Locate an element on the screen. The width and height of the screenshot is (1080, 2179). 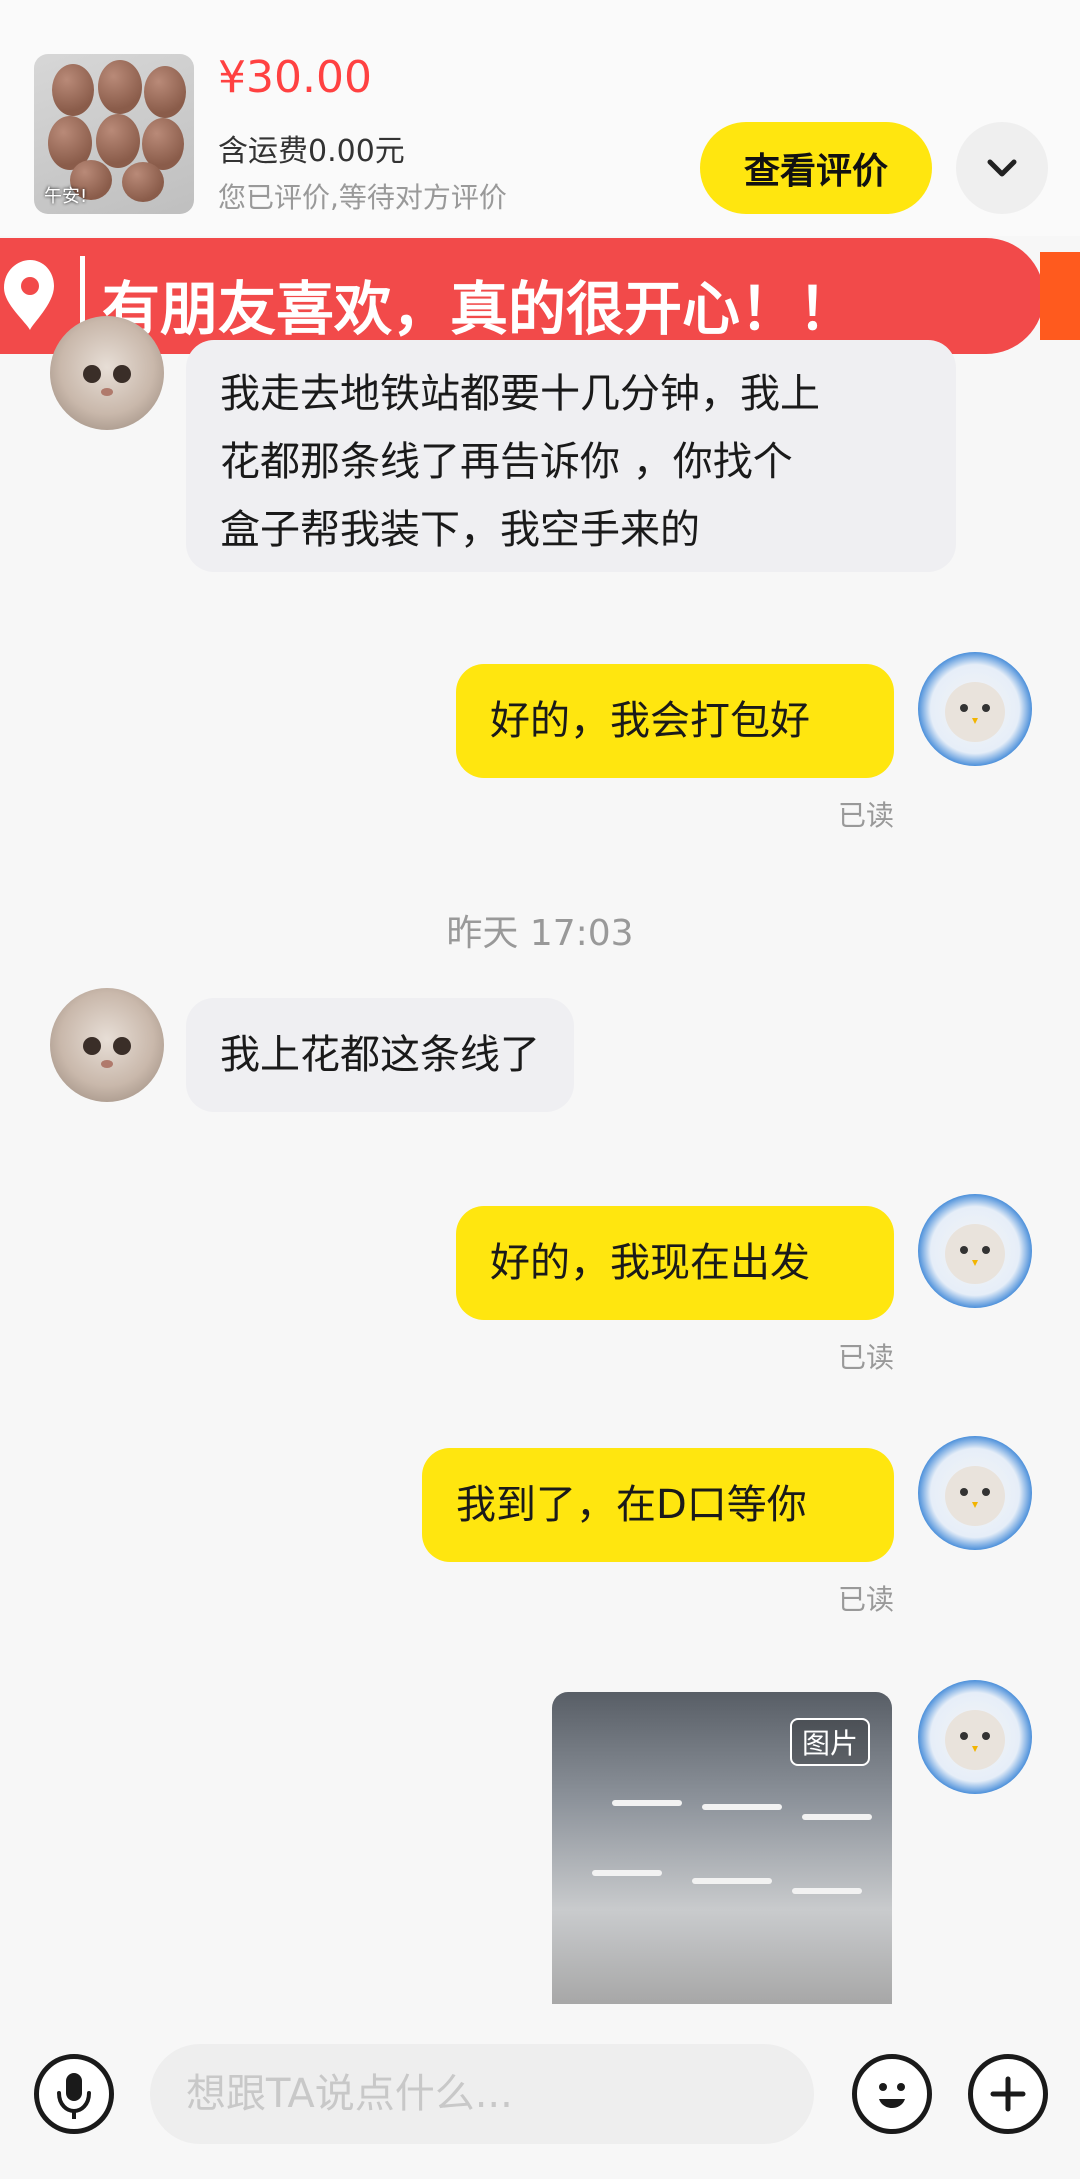
message-bubble-outgoing: 好的，我会打包好 is located at coordinates (675, 721).